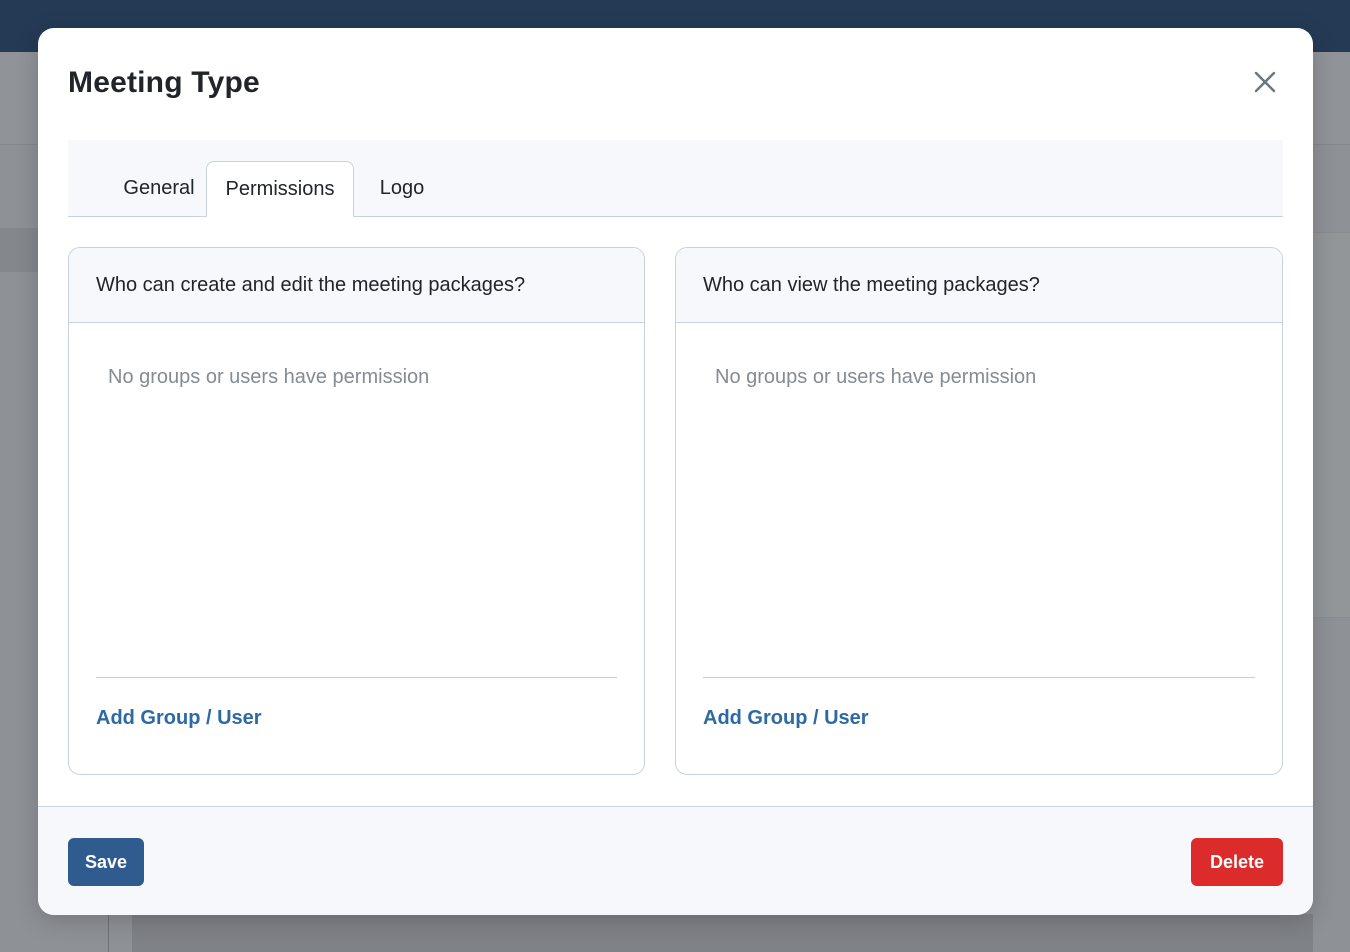 The image size is (1350, 952). What do you see at coordinates (876, 377) in the screenshot?
I see `view-permissions-empty-text: No groups or users have permission` at bounding box center [876, 377].